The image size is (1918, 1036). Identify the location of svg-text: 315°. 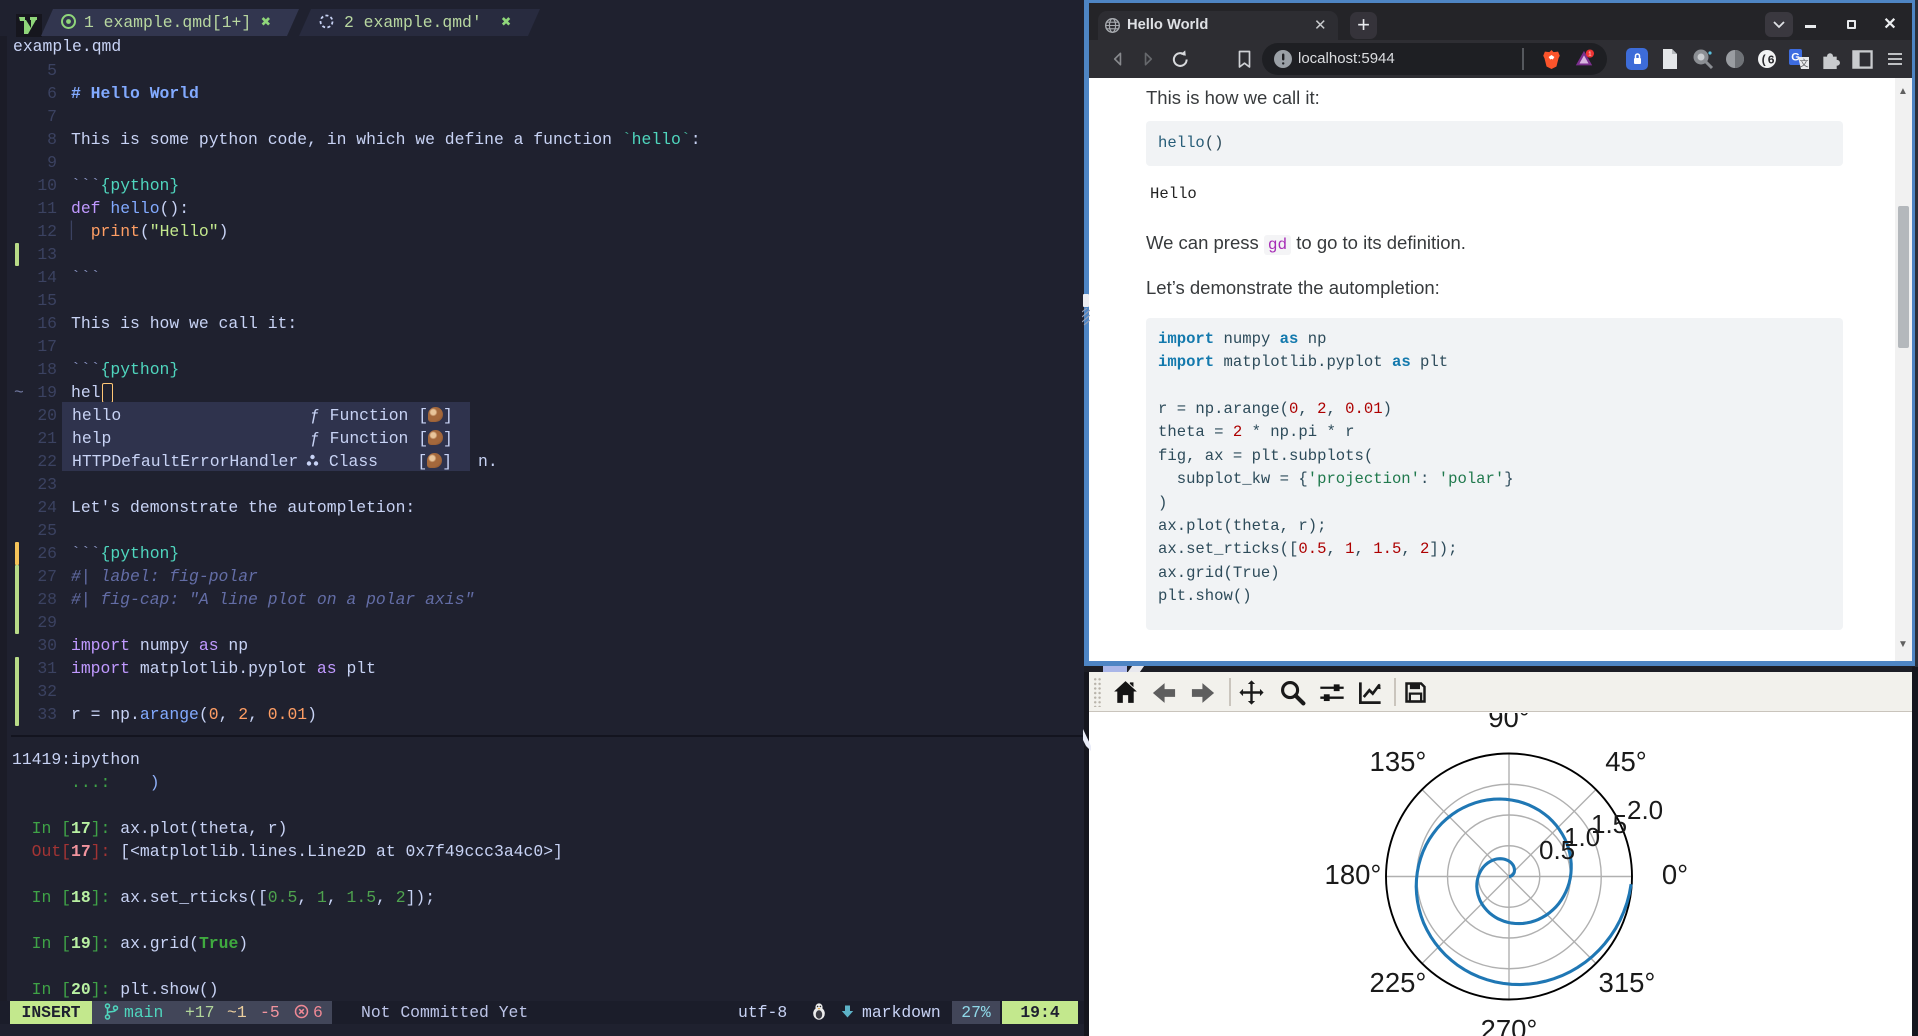
(1627, 982).